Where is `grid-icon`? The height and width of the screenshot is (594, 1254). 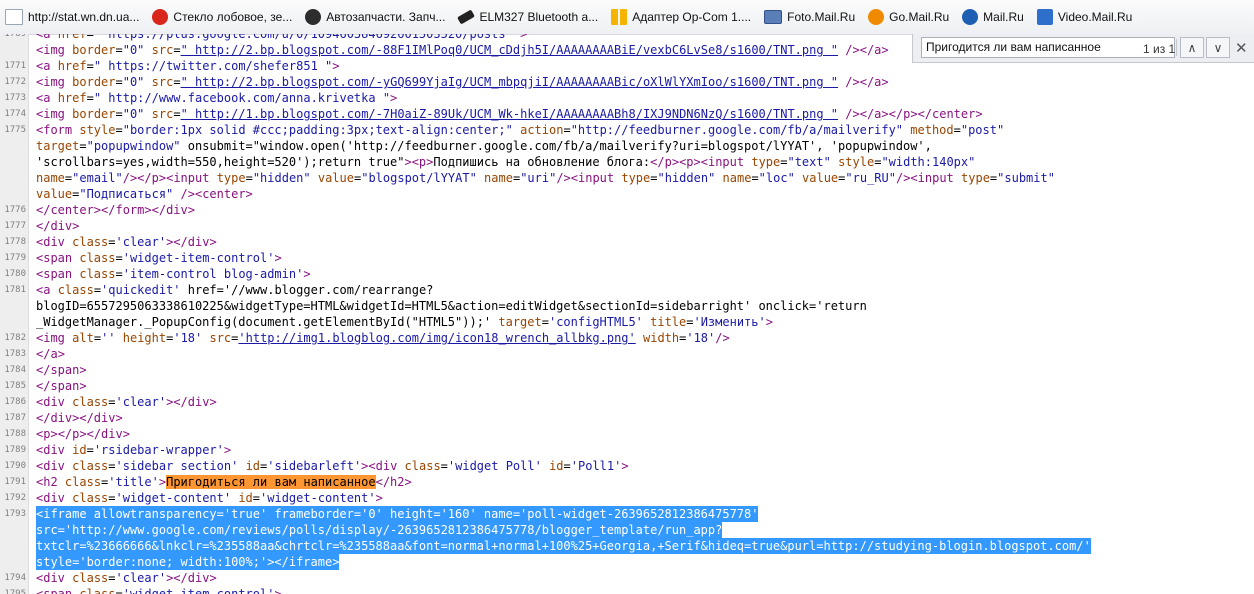 grid-icon is located at coordinates (619, 17).